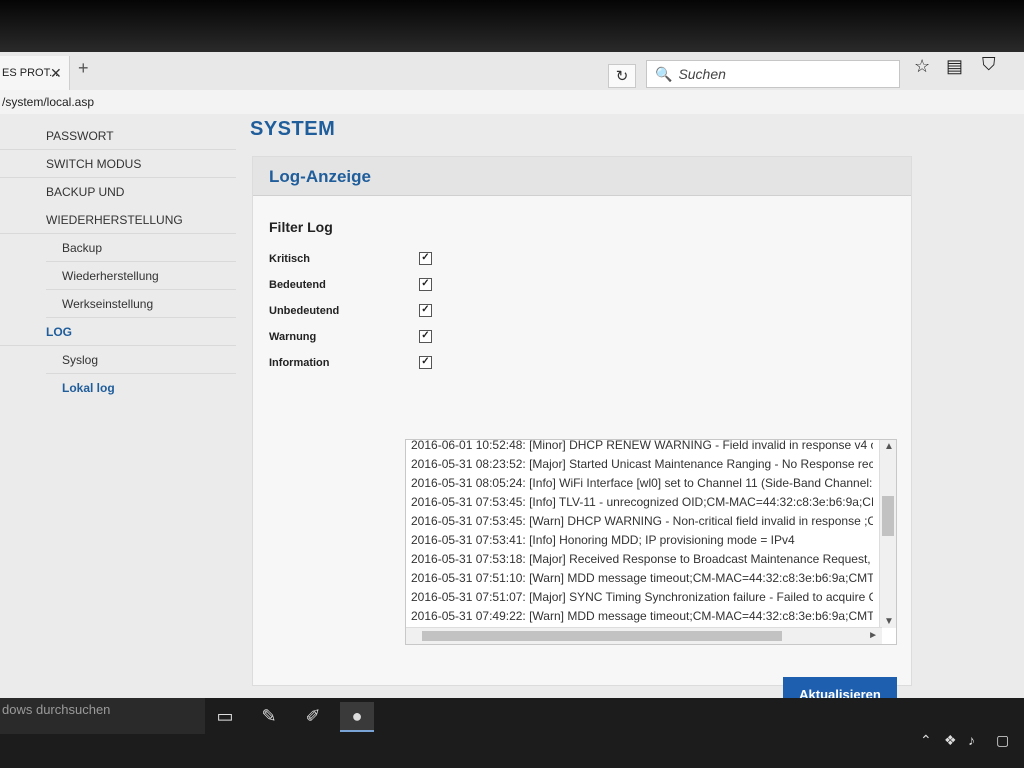 The width and height of the screenshot is (1024, 768). I want to click on reload-icon: ↻, so click(622, 76).